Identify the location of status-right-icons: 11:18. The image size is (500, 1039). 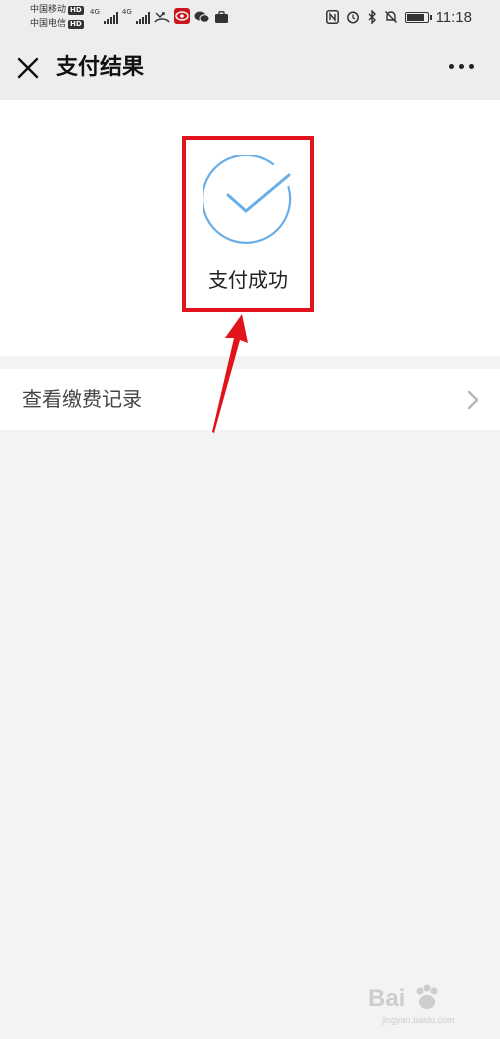
(398, 17).